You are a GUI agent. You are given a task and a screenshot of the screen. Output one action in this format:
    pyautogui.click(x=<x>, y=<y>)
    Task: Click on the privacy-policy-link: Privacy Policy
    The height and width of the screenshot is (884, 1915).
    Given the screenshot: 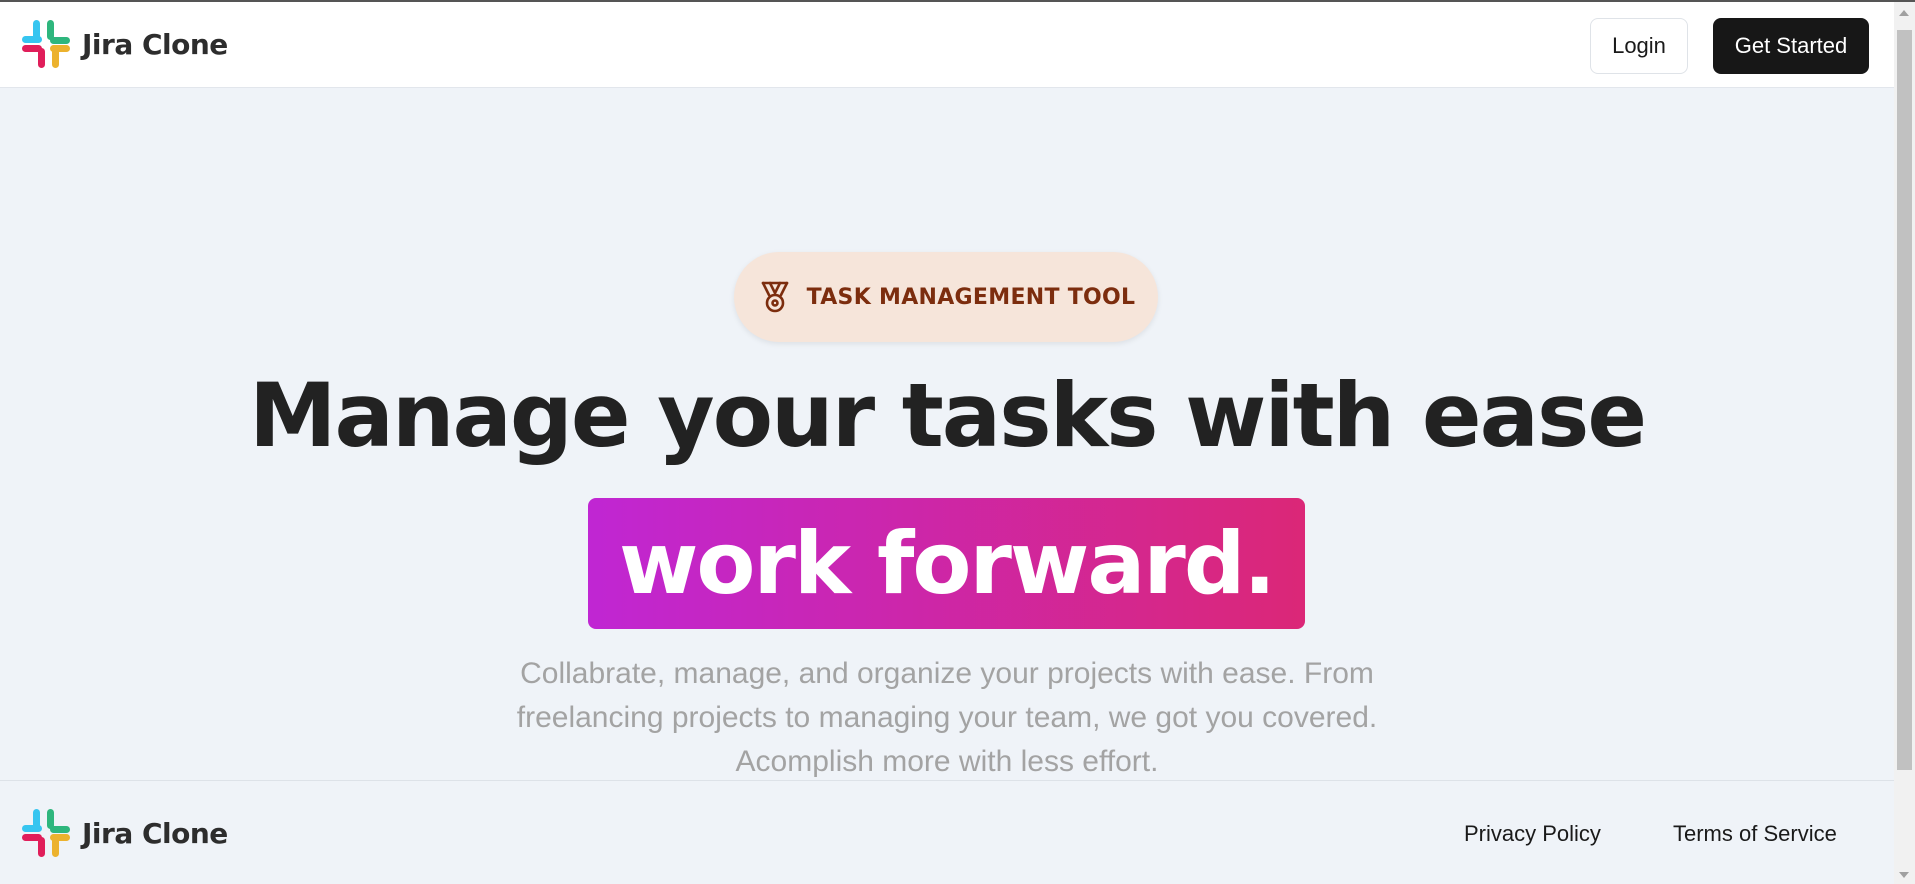 What is the action you would take?
    pyautogui.click(x=1532, y=834)
    